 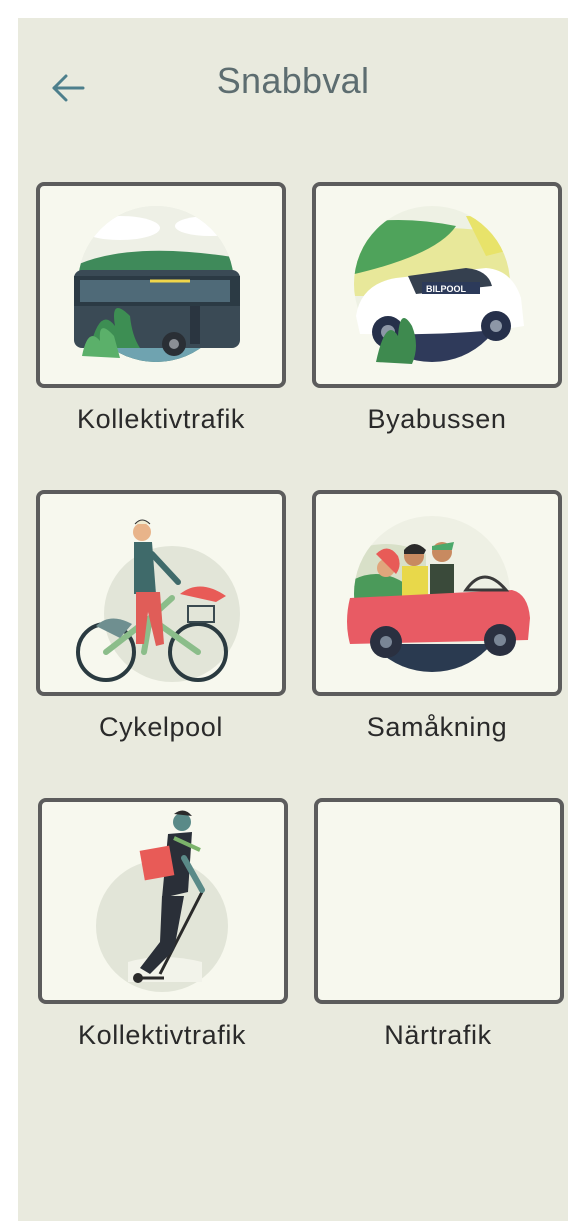 What do you see at coordinates (157, 284) in the screenshot?
I see `bus-illustration` at bounding box center [157, 284].